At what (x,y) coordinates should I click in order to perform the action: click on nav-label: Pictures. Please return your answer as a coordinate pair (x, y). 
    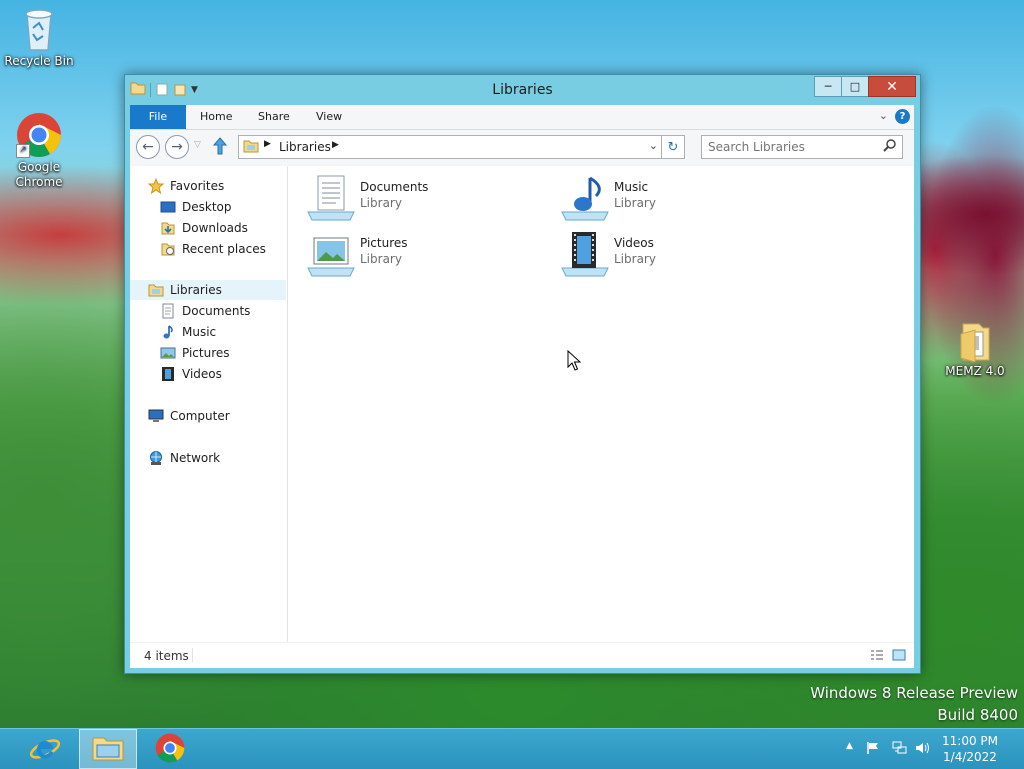
    Looking at the image, I should click on (206, 353).